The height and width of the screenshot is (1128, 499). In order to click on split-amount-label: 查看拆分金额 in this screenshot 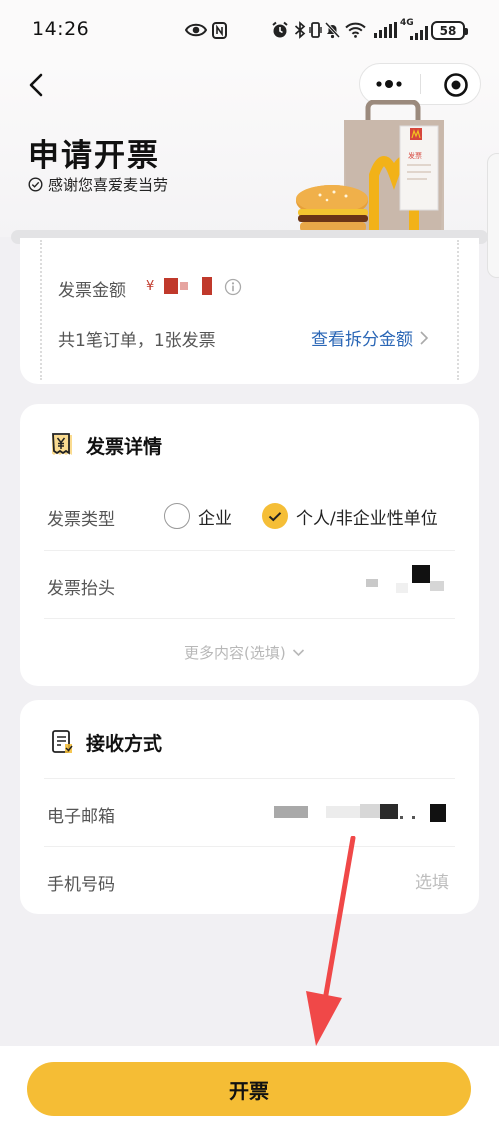, I will do `click(362, 340)`.